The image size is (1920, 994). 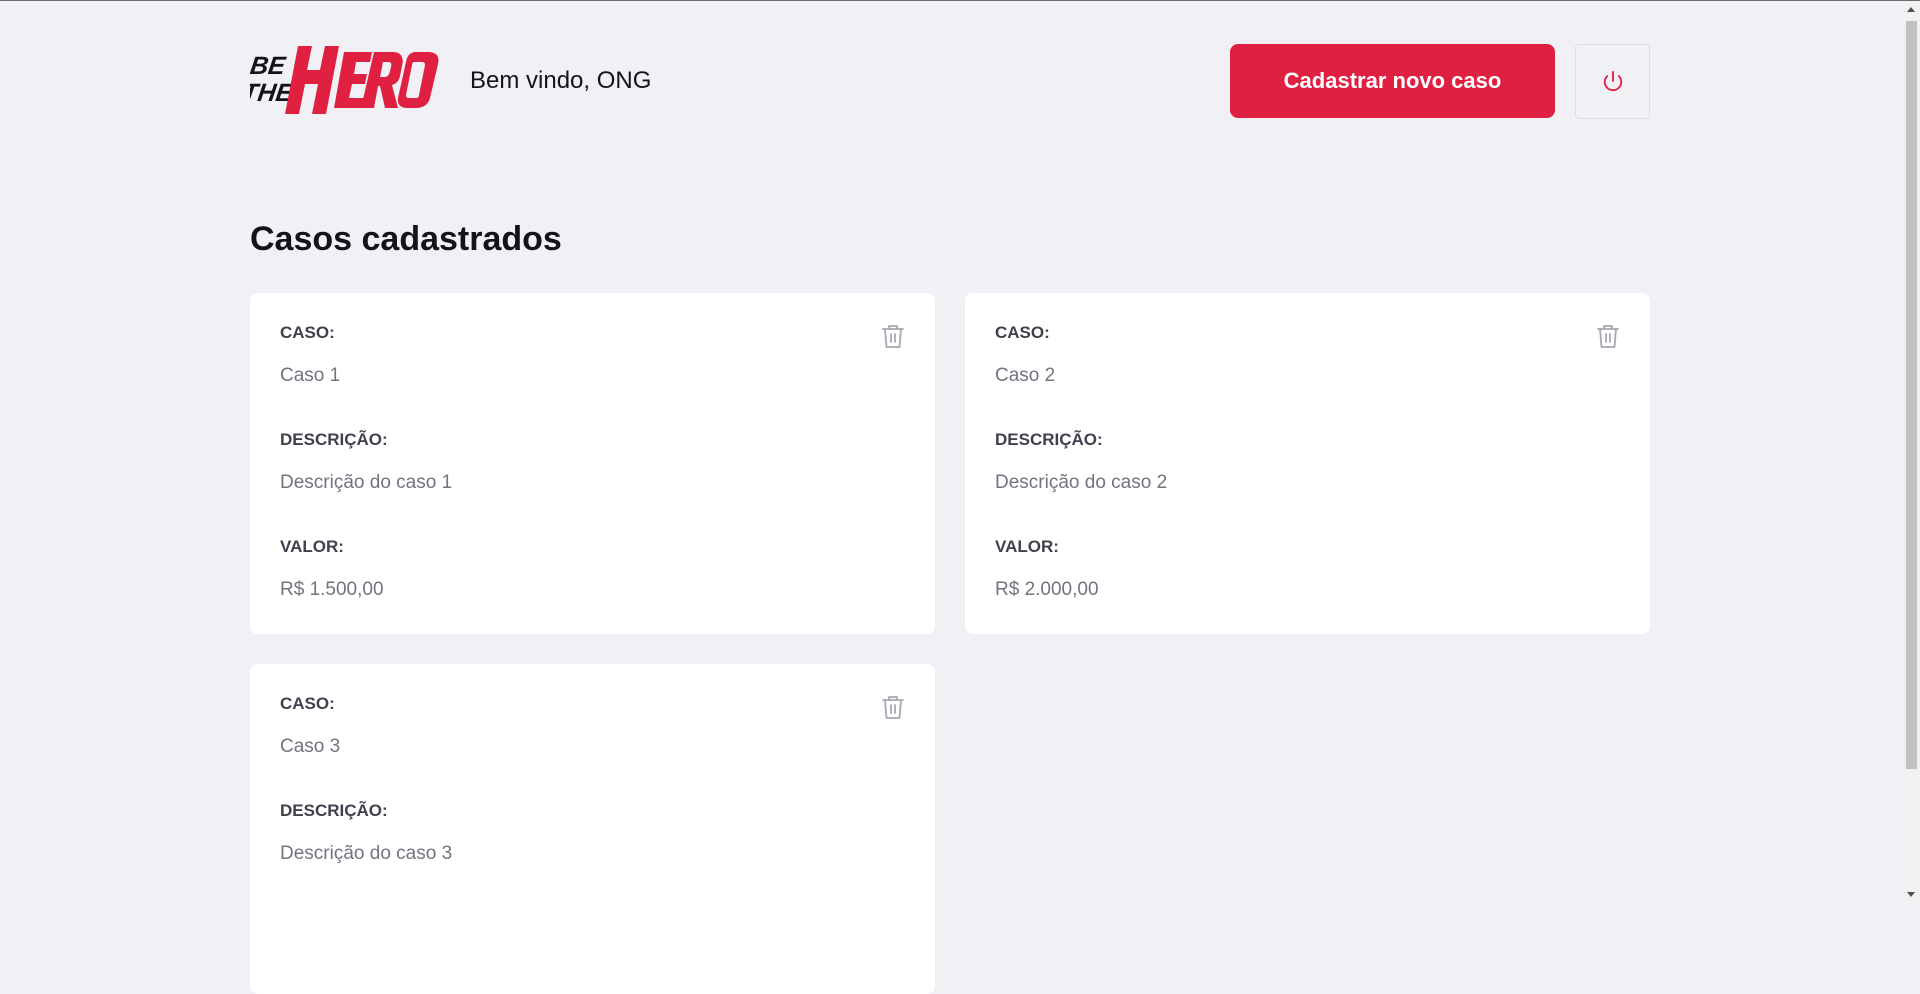 I want to click on power-icon, so click(x=1612, y=81).